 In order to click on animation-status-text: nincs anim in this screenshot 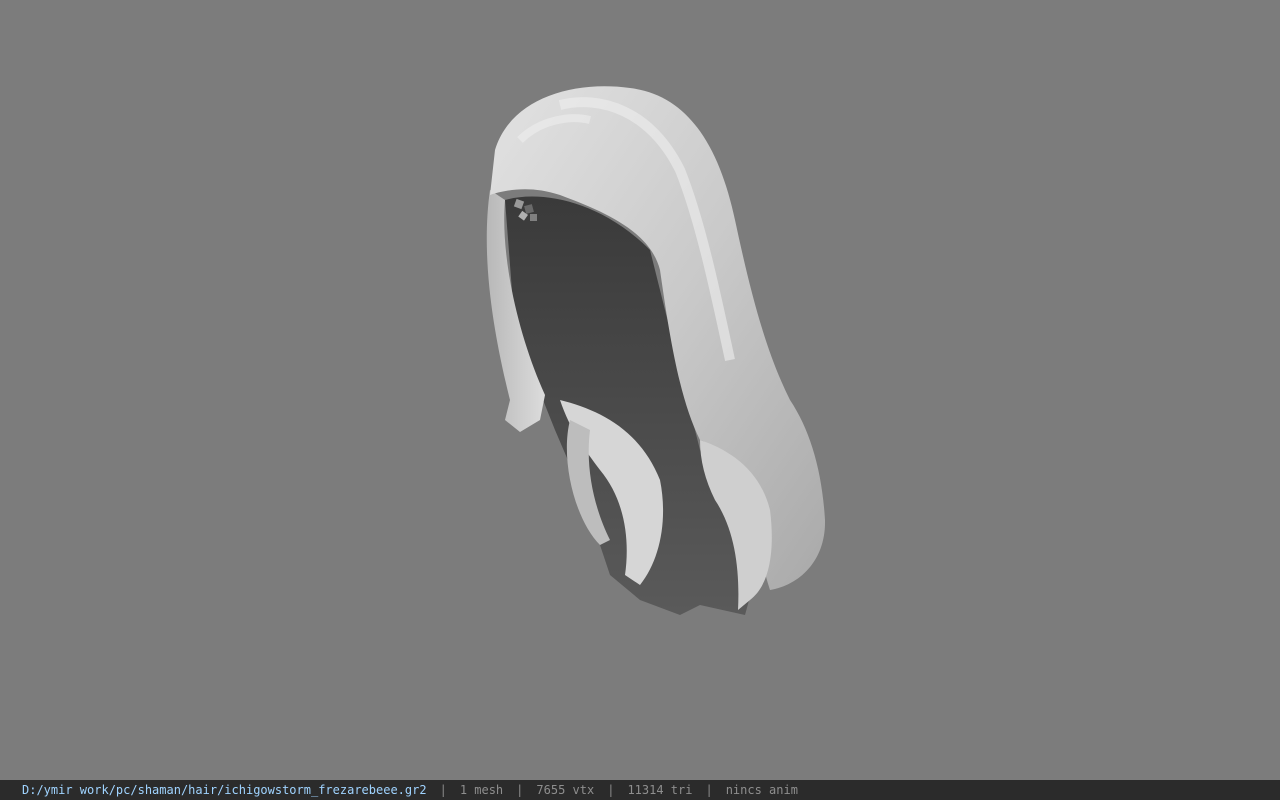, I will do `click(761, 790)`.